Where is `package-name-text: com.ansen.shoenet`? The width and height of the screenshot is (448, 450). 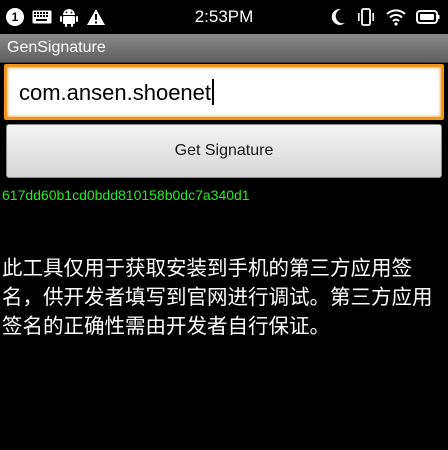 package-name-text: com.ansen.shoenet is located at coordinates (115, 92).